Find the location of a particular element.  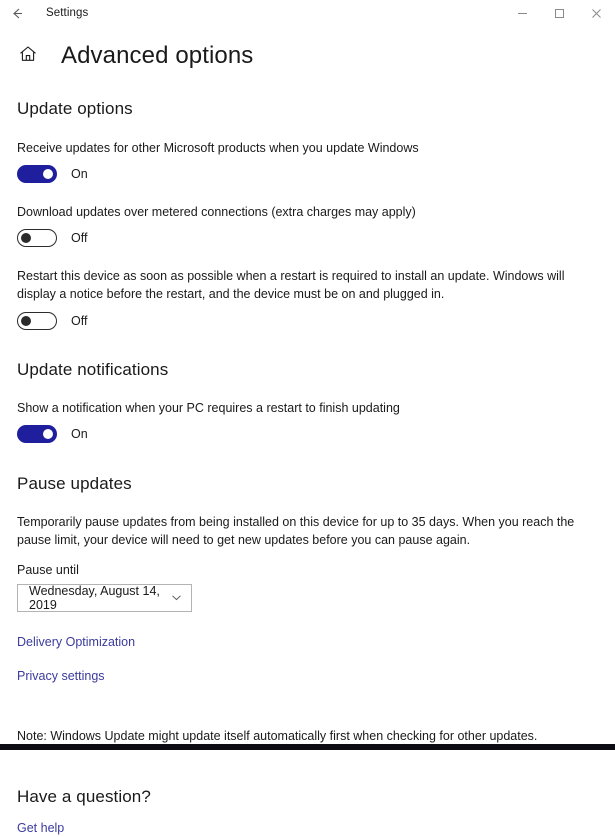

toggle-row-metered-connections: Off is located at coordinates (307, 238).